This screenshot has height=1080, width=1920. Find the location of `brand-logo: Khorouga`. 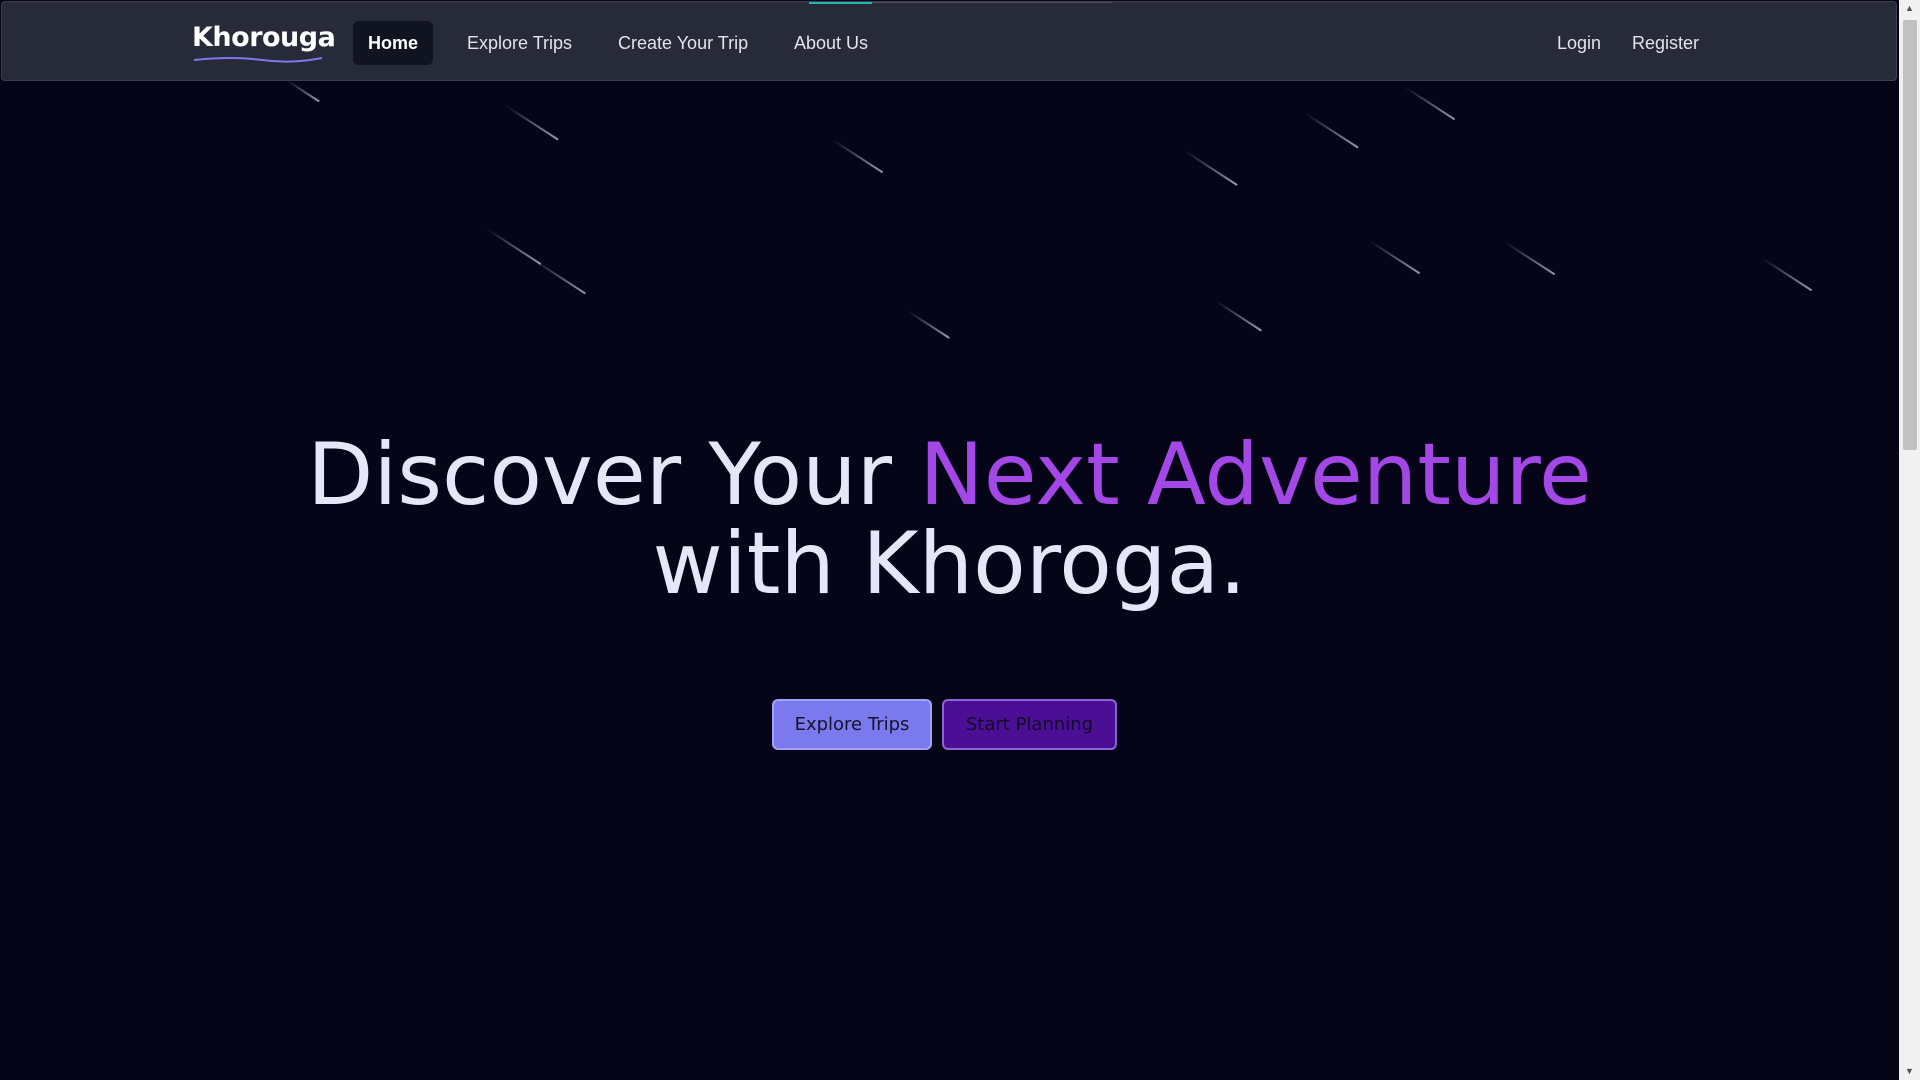

brand-logo: Khorouga is located at coordinates (264, 37).